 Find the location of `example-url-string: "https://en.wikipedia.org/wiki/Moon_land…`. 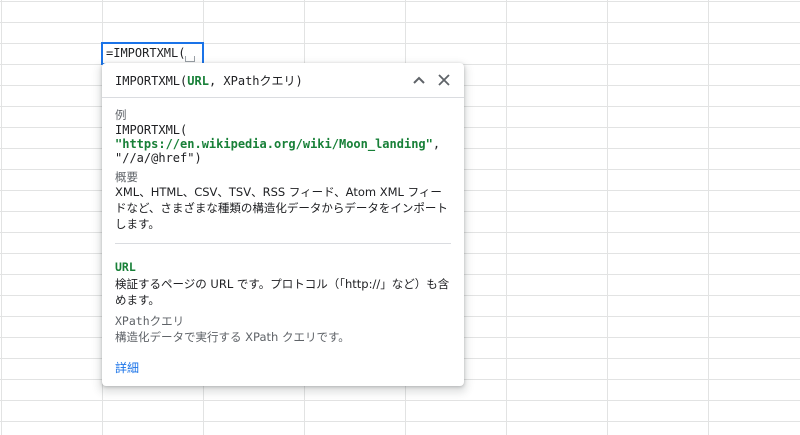

example-url-string: "https://en.wikipedia.org/wiki/Moon_land… is located at coordinates (274, 144).